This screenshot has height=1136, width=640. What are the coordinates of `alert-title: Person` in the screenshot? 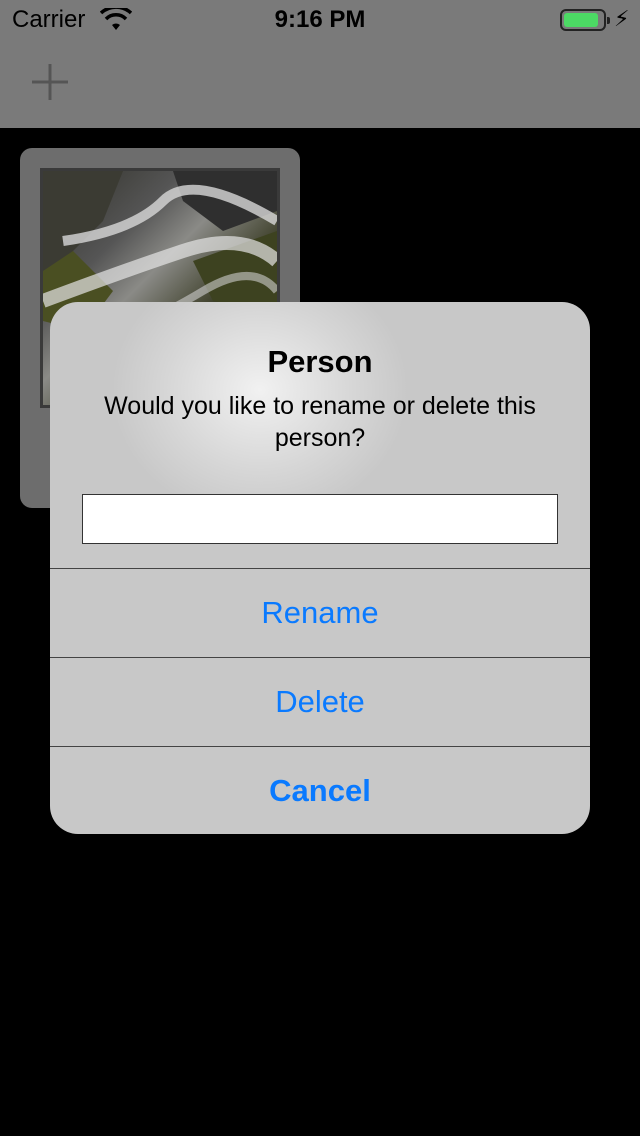 It's located at (320, 361).